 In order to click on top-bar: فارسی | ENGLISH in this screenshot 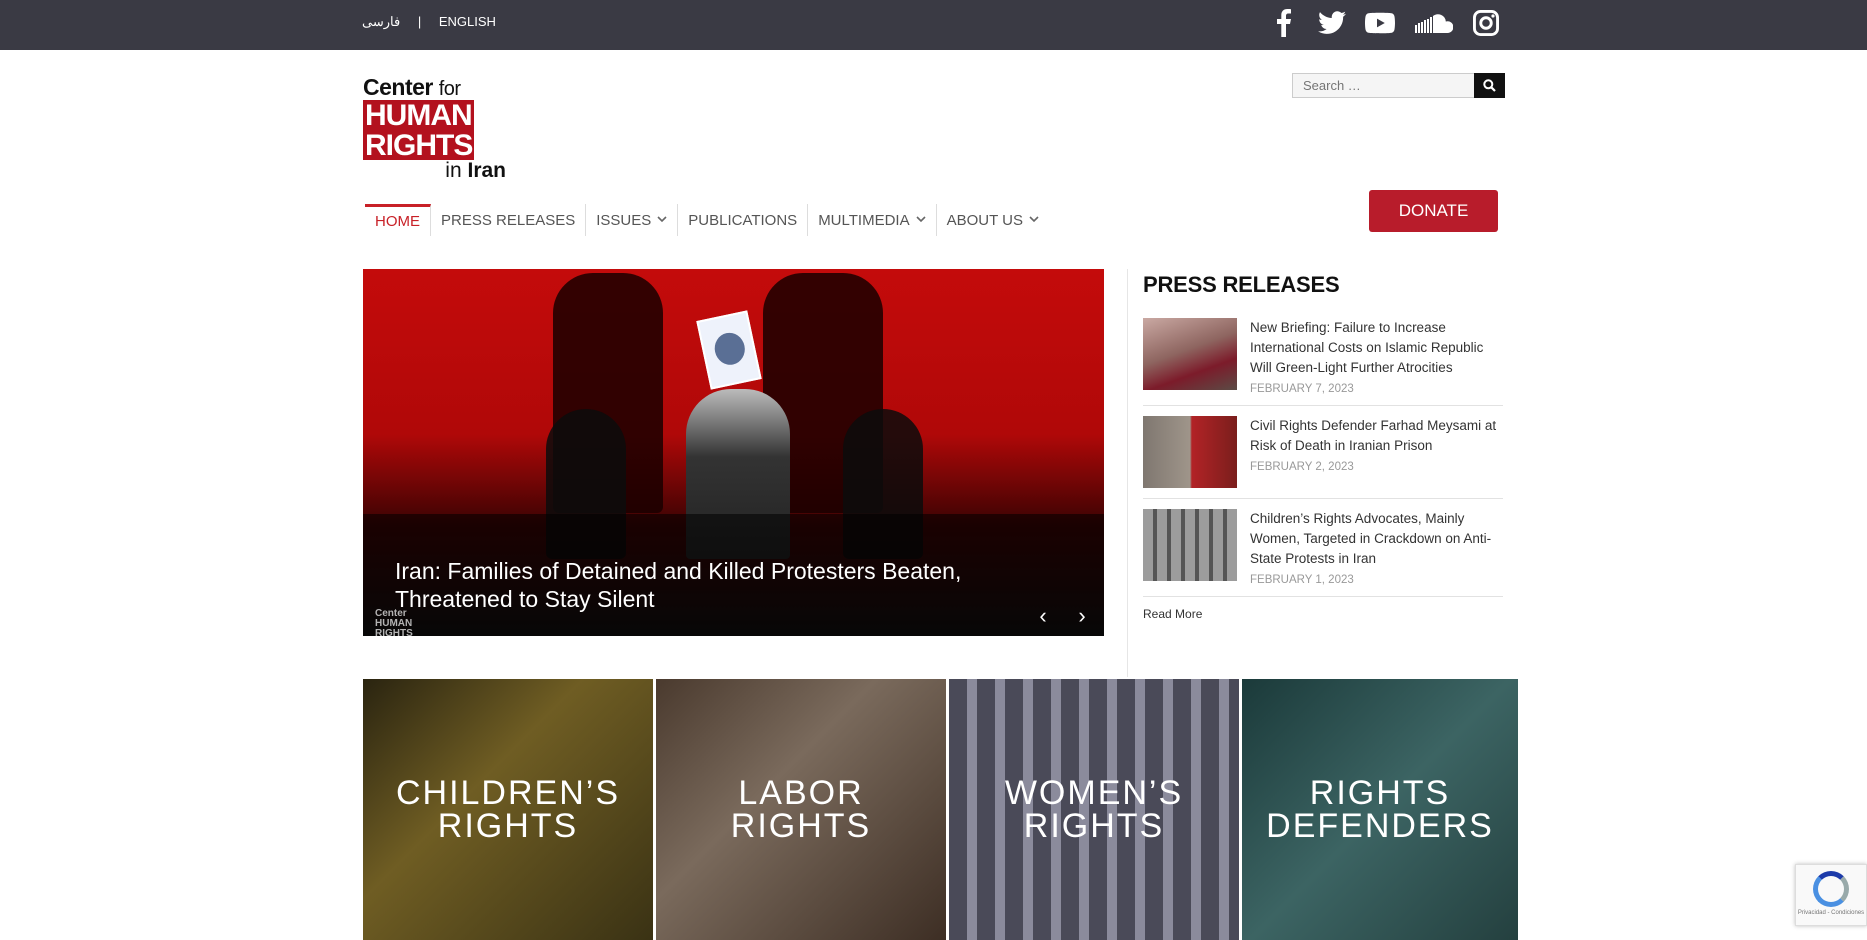, I will do `click(933, 25)`.